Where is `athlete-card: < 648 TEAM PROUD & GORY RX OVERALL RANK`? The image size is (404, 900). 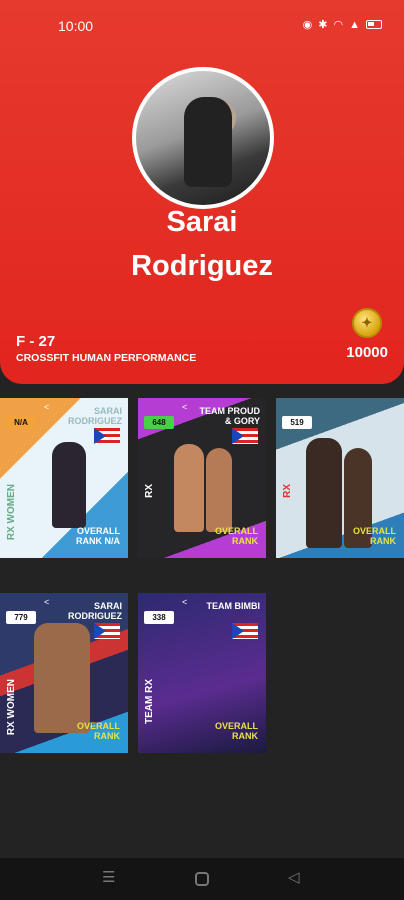
athlete-card: < 648 TEAM PROUD & GORY RX OVERALL RANK is located at coordinates (202, 478).